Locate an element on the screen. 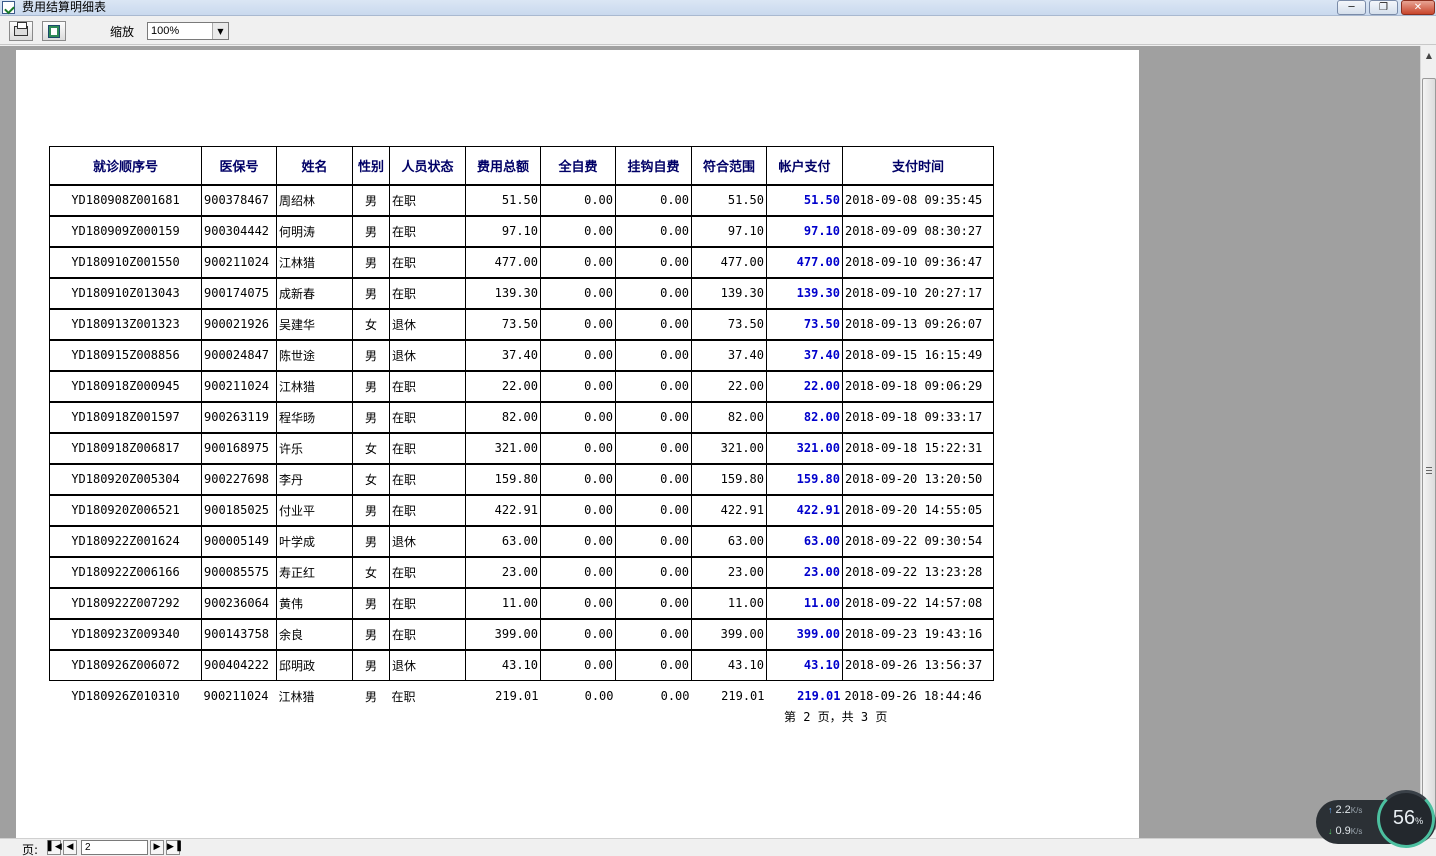  last-page-button: ▶▐ is located at coordinates (173, 847).